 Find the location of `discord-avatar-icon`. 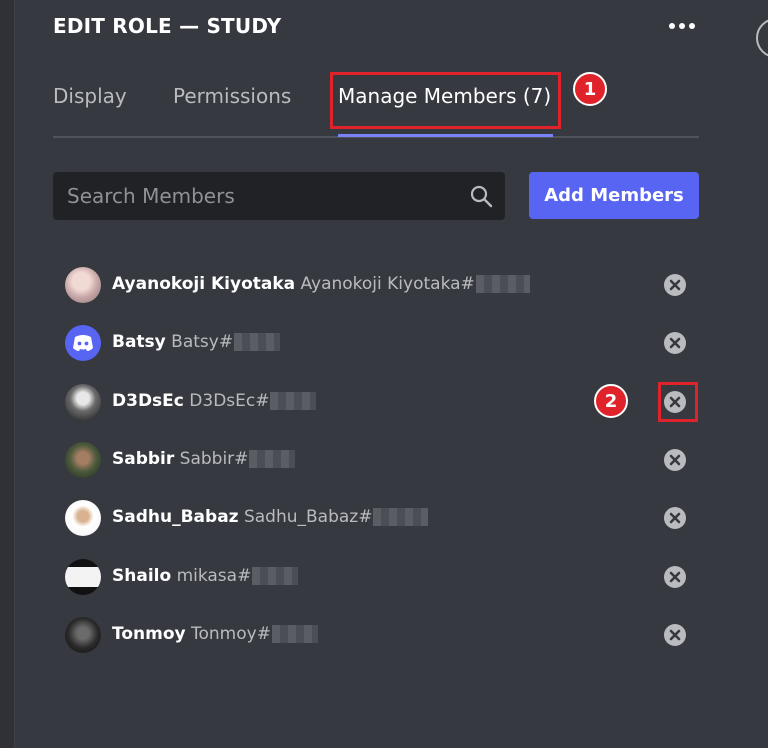

discord-avatar-icon is located at coordinates (83, 343).